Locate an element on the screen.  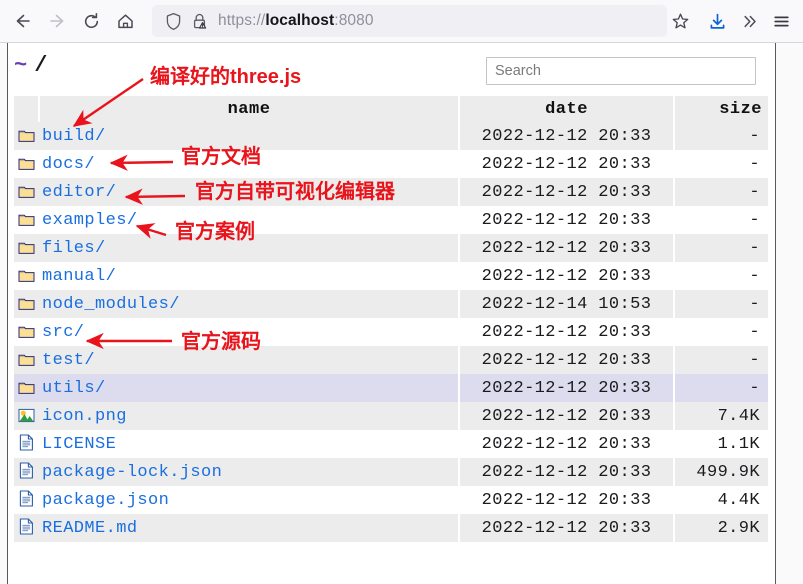
table-row: node_modules/2022-12-14 10:53- is located at coordinates (391, 304).